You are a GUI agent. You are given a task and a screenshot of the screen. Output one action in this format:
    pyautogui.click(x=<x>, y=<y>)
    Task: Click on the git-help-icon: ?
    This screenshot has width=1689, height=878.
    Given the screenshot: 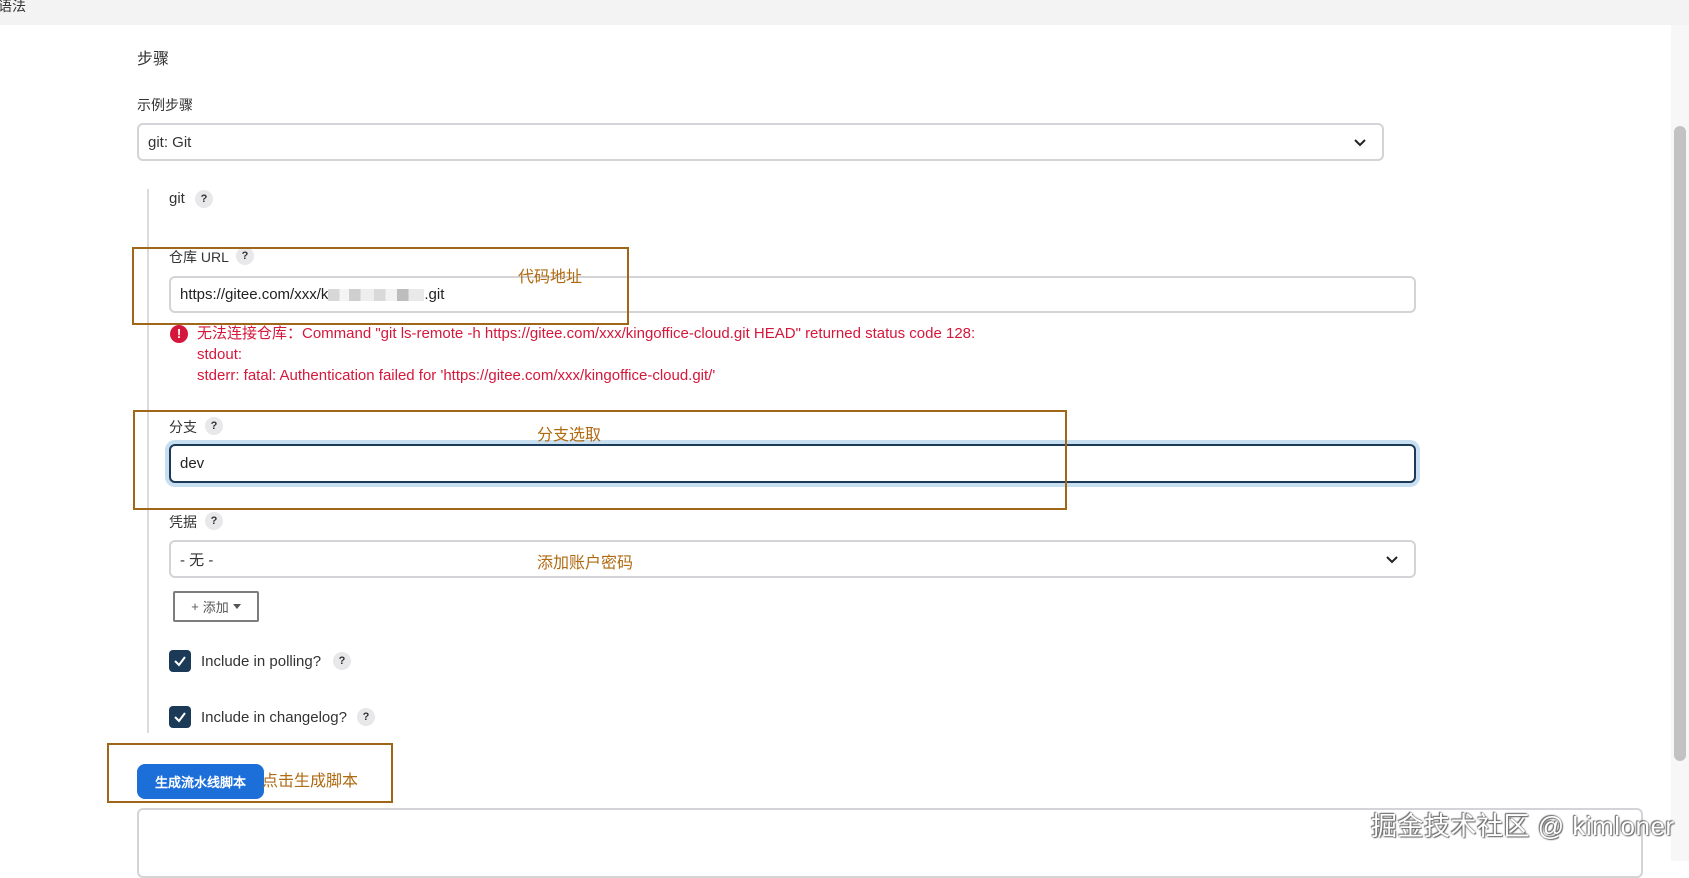 What is the action you would take?
    pyautogui.click(x=204, y=199)
    